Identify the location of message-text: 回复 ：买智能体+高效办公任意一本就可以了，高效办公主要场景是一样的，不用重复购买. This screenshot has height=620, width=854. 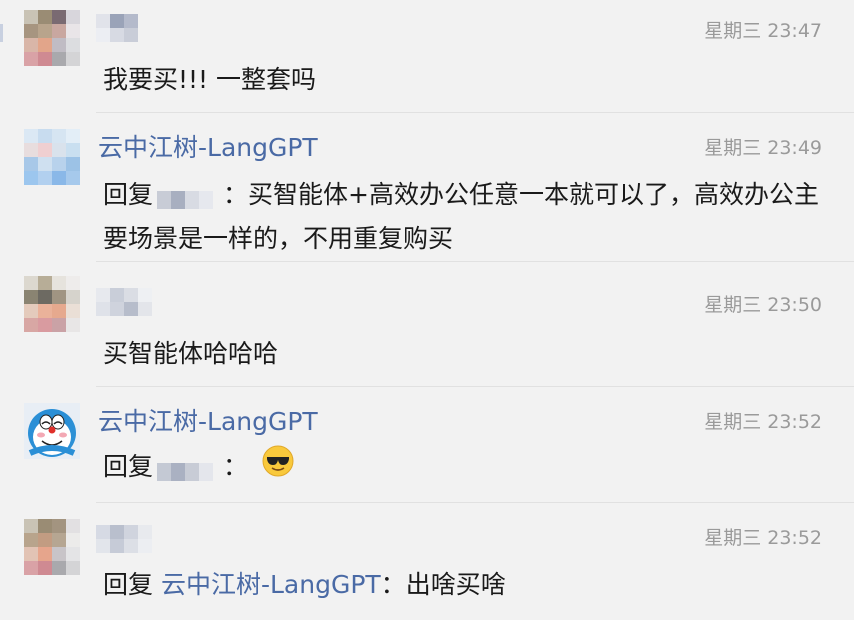
(468, 217).